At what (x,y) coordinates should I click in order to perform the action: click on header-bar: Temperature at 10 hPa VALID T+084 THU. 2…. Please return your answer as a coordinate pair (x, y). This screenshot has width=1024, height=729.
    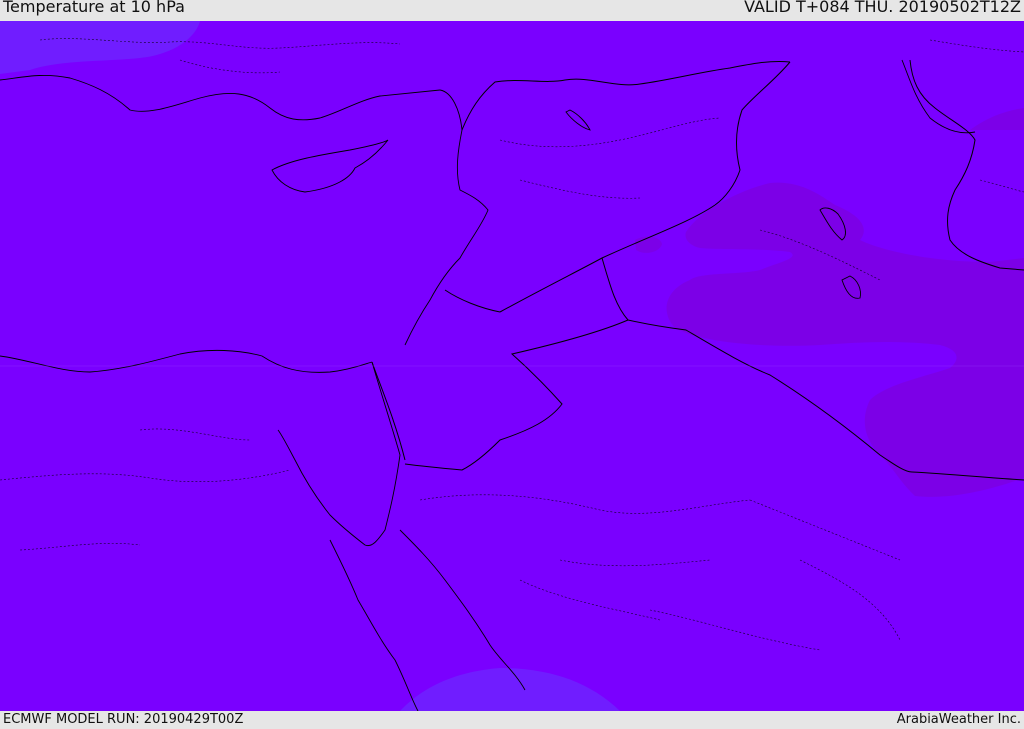
    Looking at the image, I should click on (512, 10).